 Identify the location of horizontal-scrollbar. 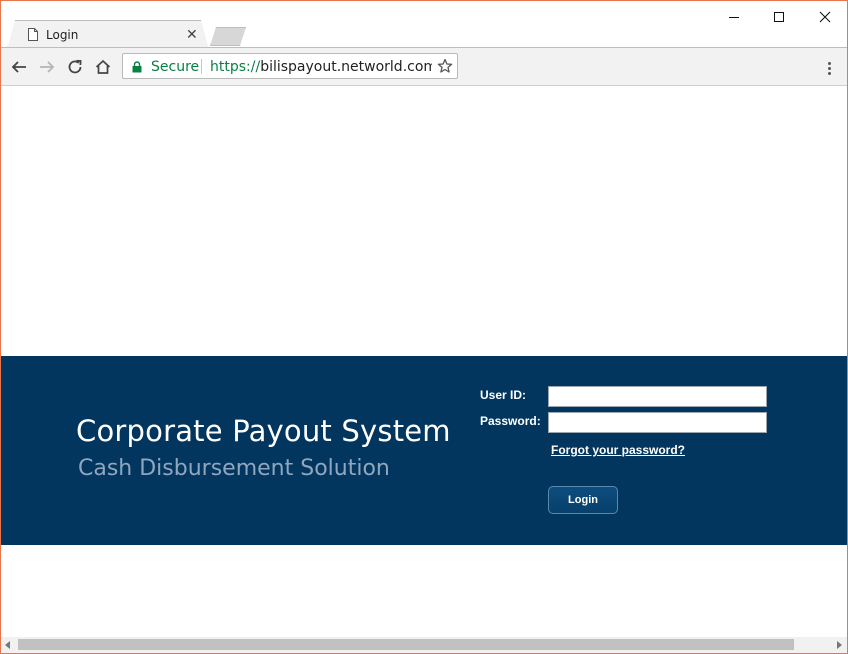
(424, 645).